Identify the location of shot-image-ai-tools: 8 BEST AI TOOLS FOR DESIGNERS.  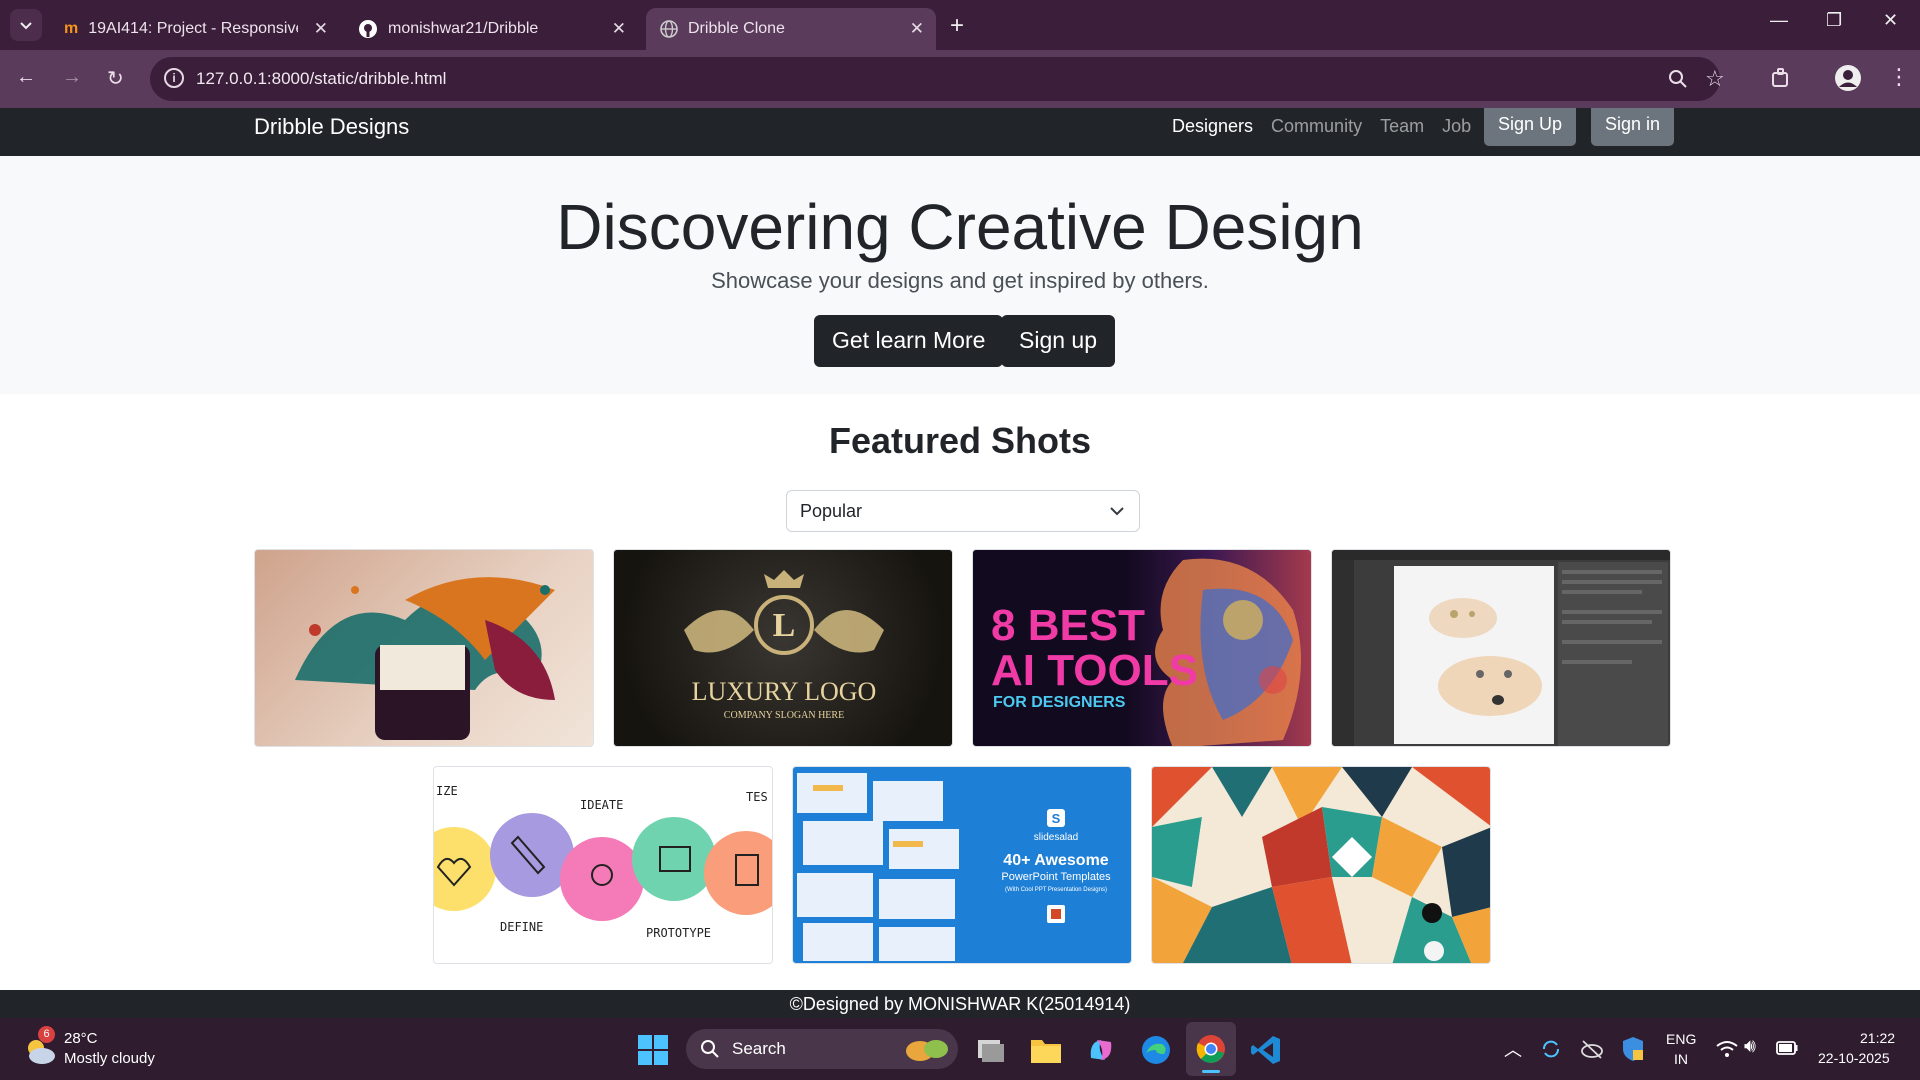
(1146, 652).